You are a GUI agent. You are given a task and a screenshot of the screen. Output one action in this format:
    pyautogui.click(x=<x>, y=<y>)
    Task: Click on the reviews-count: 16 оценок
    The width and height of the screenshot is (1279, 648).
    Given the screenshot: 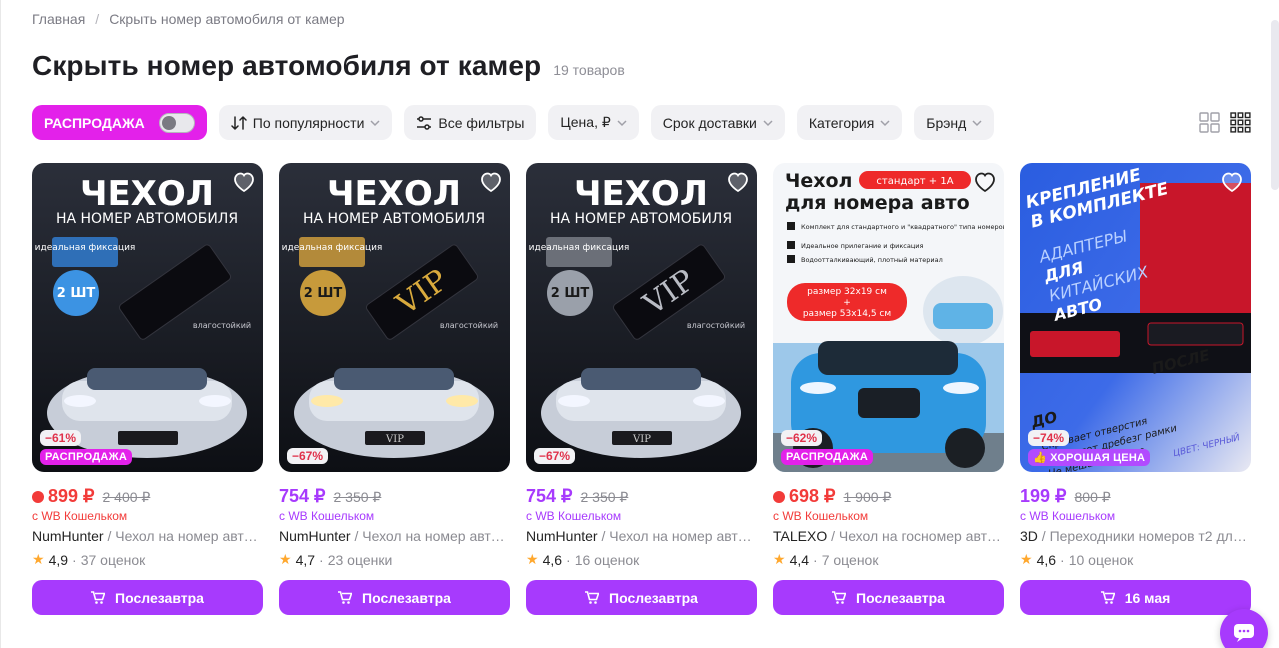 What is the action you would take?
    pyautogui.click(x=607, y=560)
    